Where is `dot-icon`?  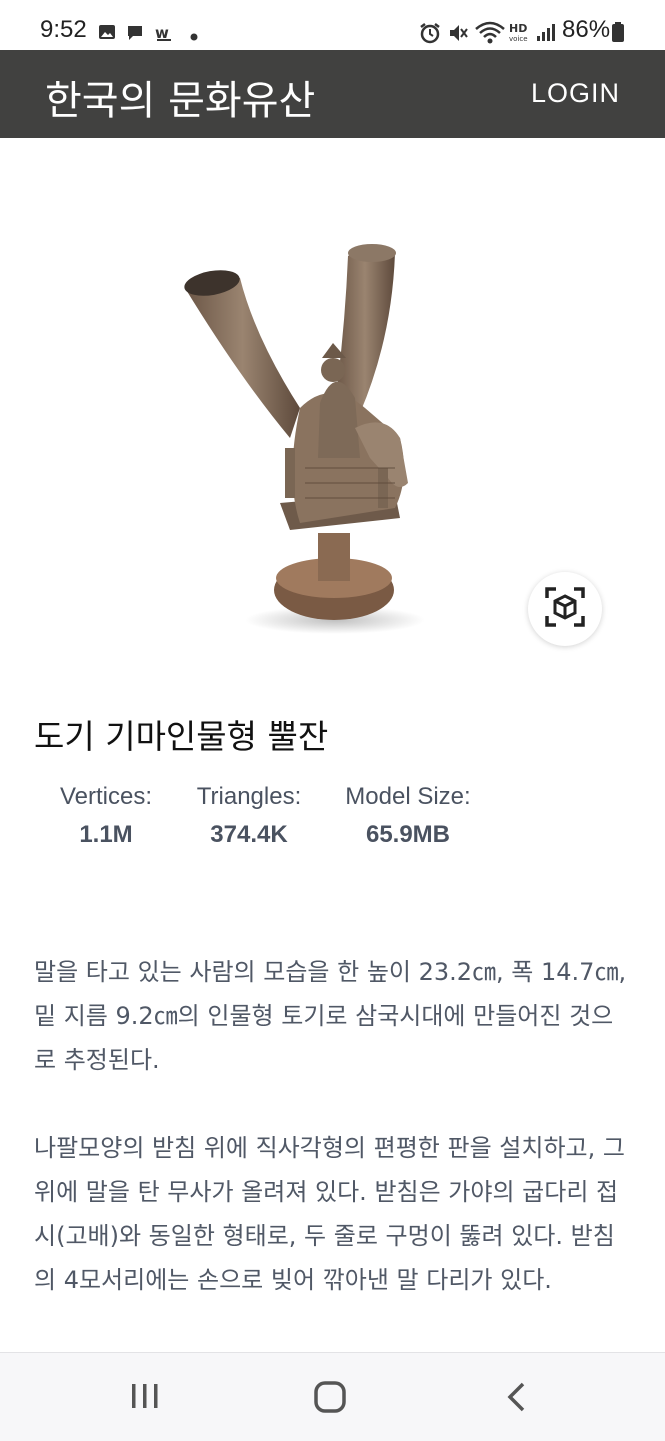
dot-icon is located at coordinates (194, 37).